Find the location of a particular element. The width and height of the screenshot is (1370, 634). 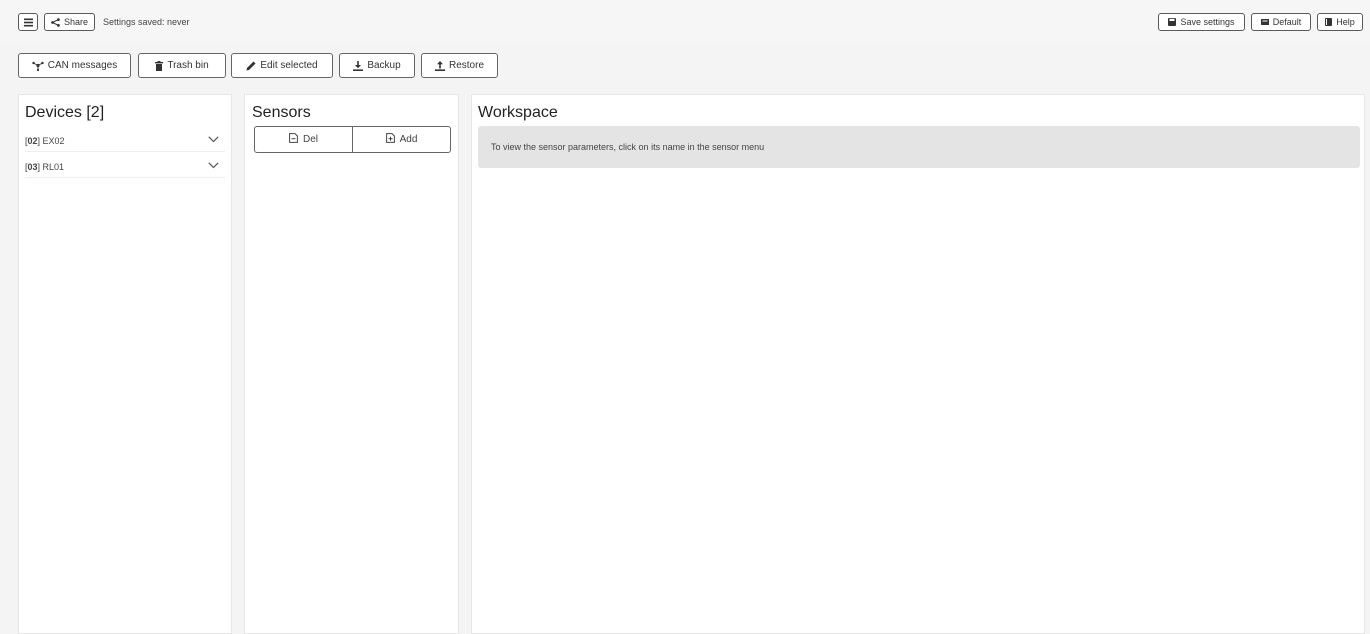

device-row: [02] EX02 is located at coordinates (125, 141).